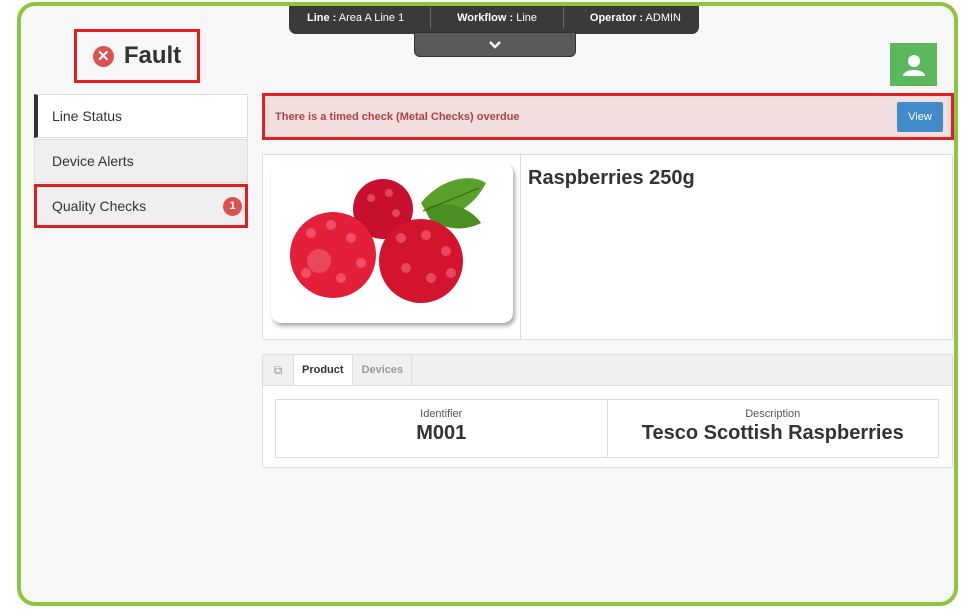 The image size is (966, 614). Describe the element at coordinates (152, 55) in the screenshot. I see `status-label: Fault` at that location.